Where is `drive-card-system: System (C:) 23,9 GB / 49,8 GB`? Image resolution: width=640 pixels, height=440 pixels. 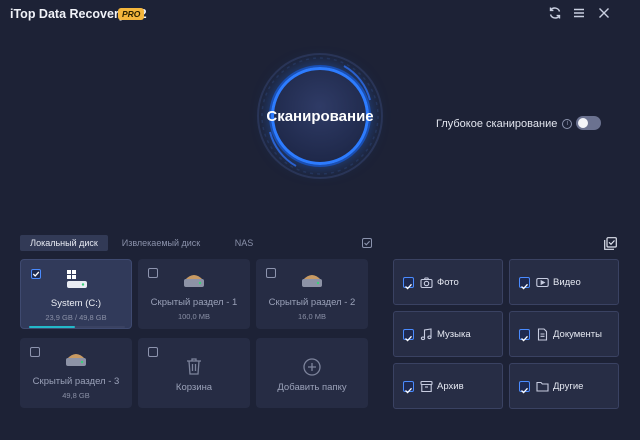 drive-card-system: System (C:) 23,9 GB / 49,8 GB is located at coordinates (76, 294).